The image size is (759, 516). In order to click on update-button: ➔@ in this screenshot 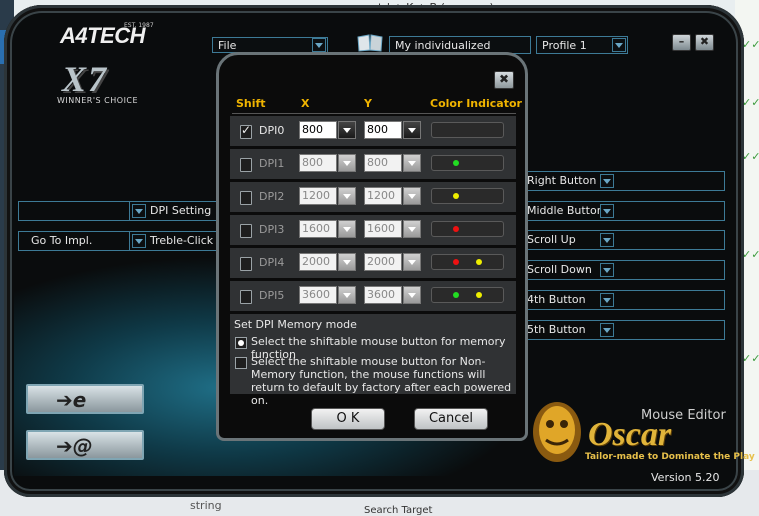, I will do `click(85, 445)`.